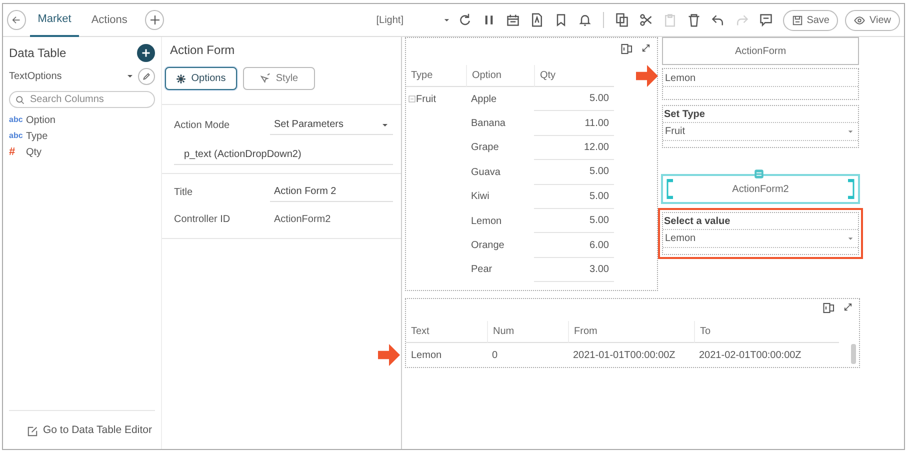 This screenshot has width=908, height=453. What do you see at coordinates (645, 20) in the screenshot?
I see `scissors-icon` at bounding box center [645, 20].